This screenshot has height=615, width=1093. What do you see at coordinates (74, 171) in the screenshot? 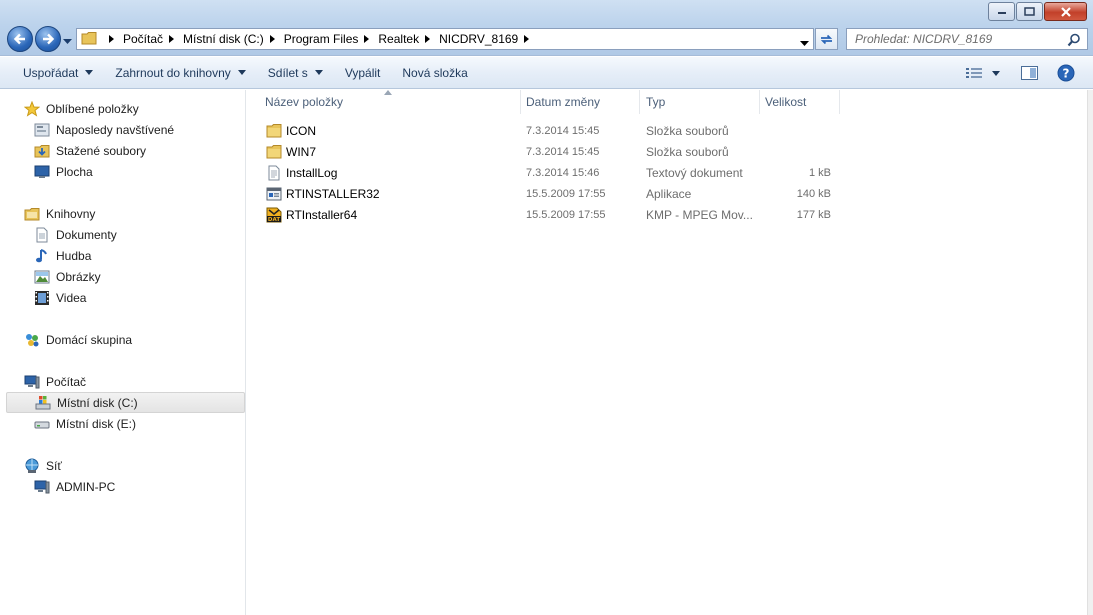
I see `nav-label: Plocha` at bounding box center [74, 171].